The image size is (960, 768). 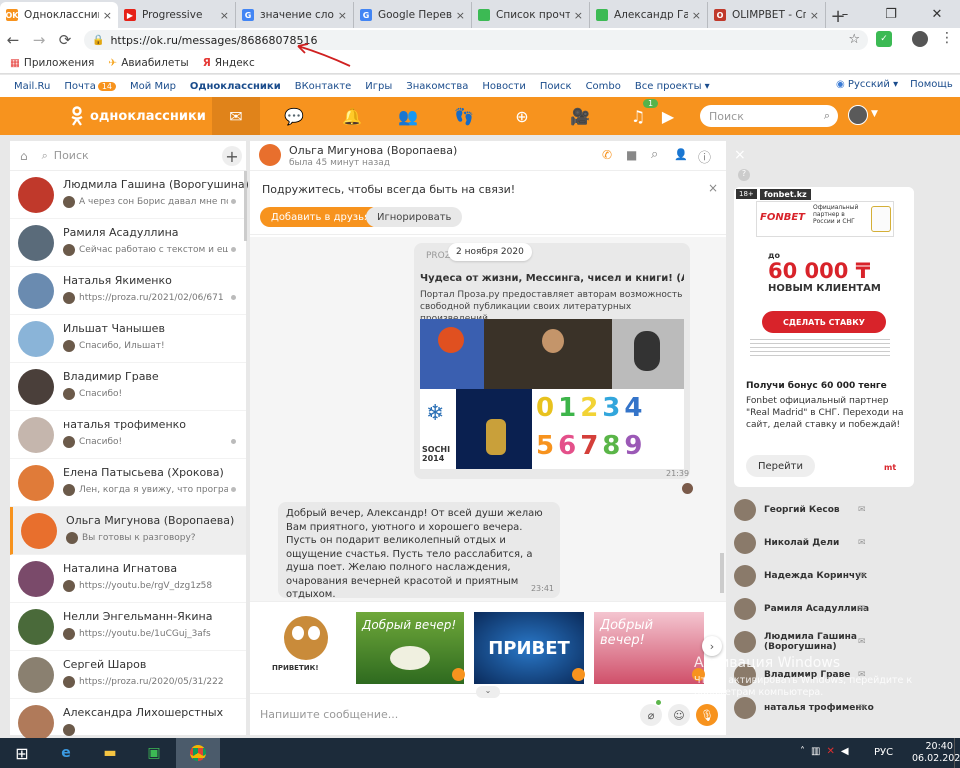 What do you see at coordinates (802, 751) in the screenshot?
I see `chevron-up-icon: ˄` at bounding box center [802, 751].